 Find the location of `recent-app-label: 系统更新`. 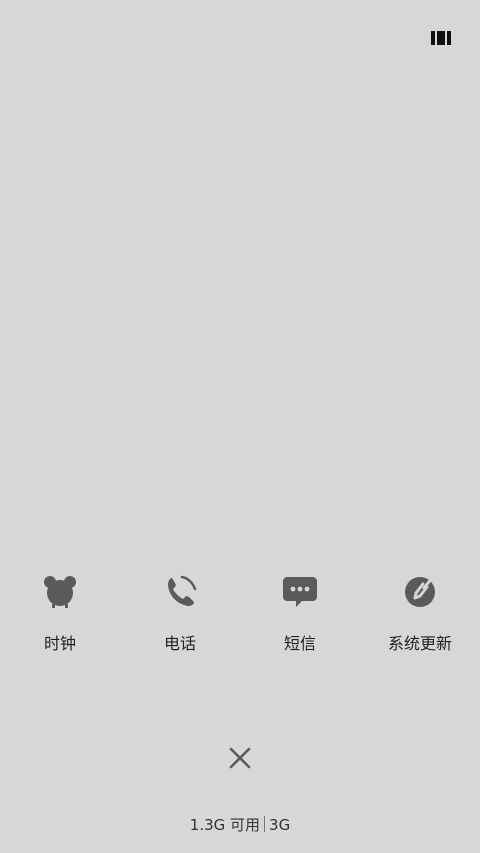

recent-app-label: 系统更新 is located at coordinates (419, 643).